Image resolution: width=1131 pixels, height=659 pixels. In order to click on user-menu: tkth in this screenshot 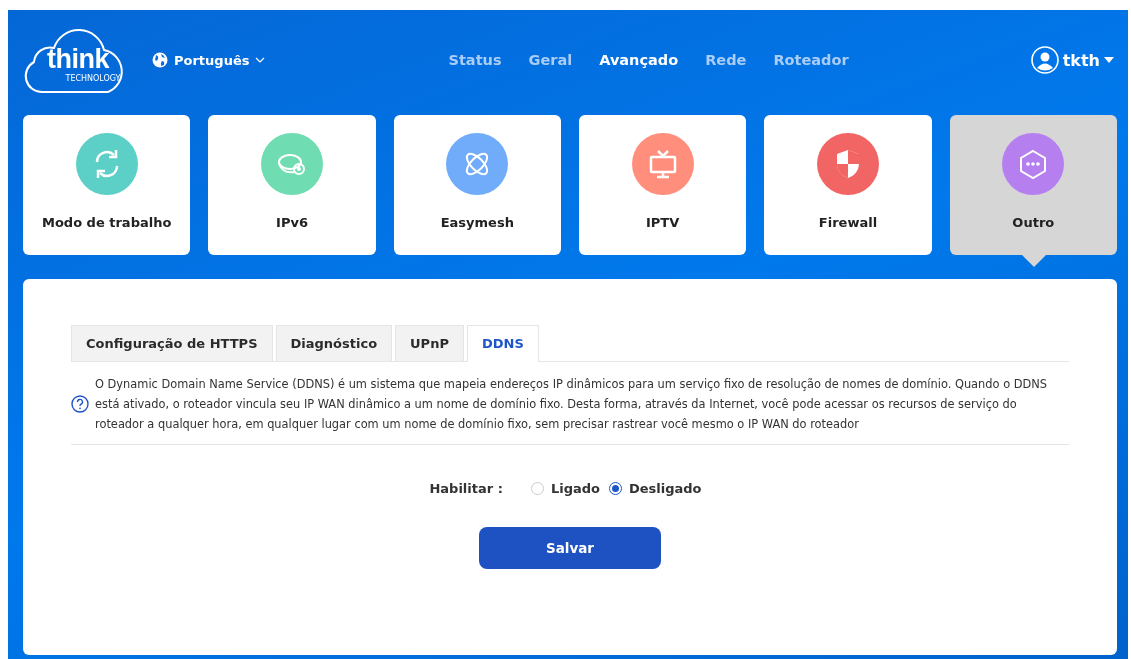, I will do `click(1072, 60)`.